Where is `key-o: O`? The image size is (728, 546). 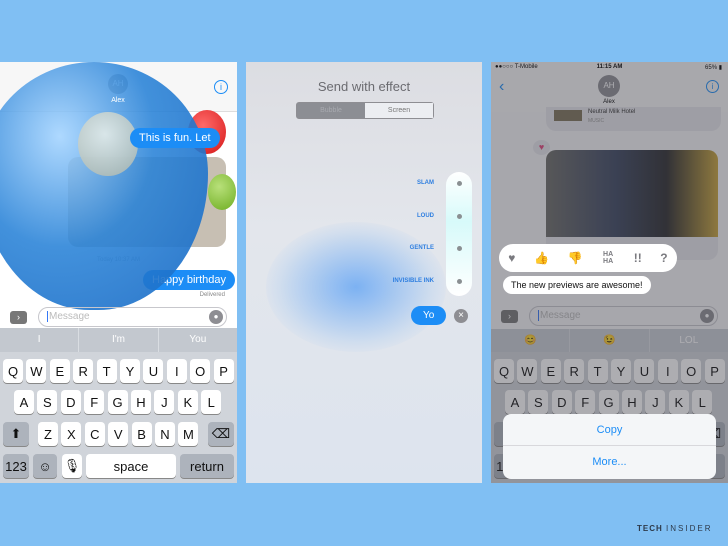 key-o: O is located at coordinates (200, 371).